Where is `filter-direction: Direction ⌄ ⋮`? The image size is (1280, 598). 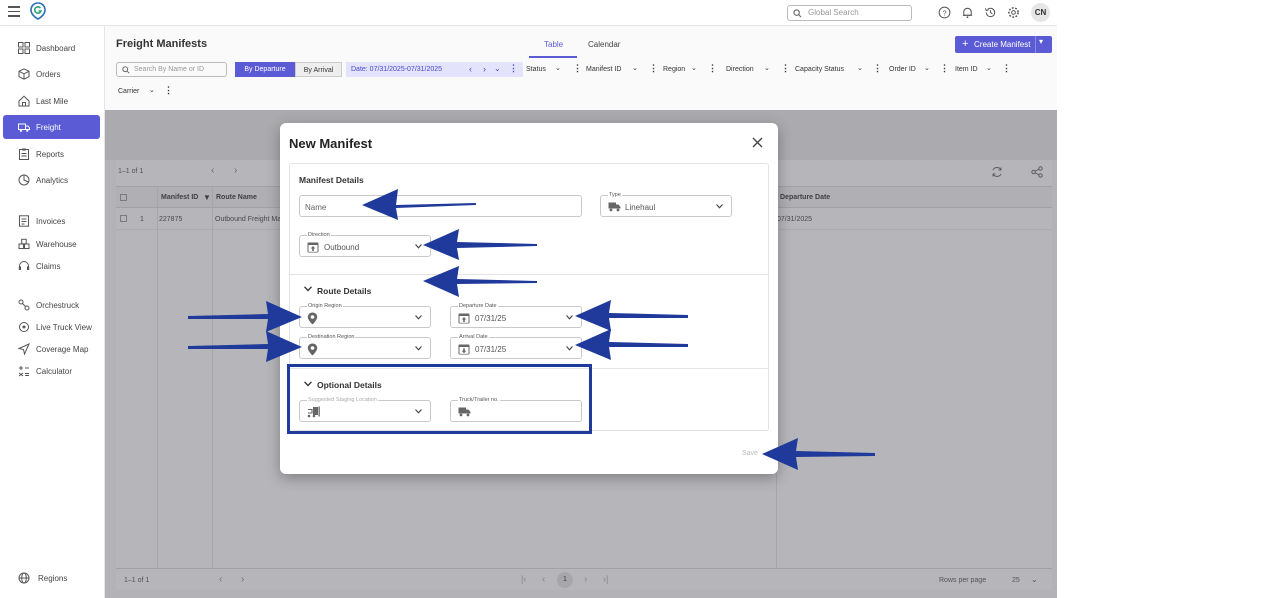 filter-direction: Direction ⌄ ⋮ is located at coordinates (758, 69).